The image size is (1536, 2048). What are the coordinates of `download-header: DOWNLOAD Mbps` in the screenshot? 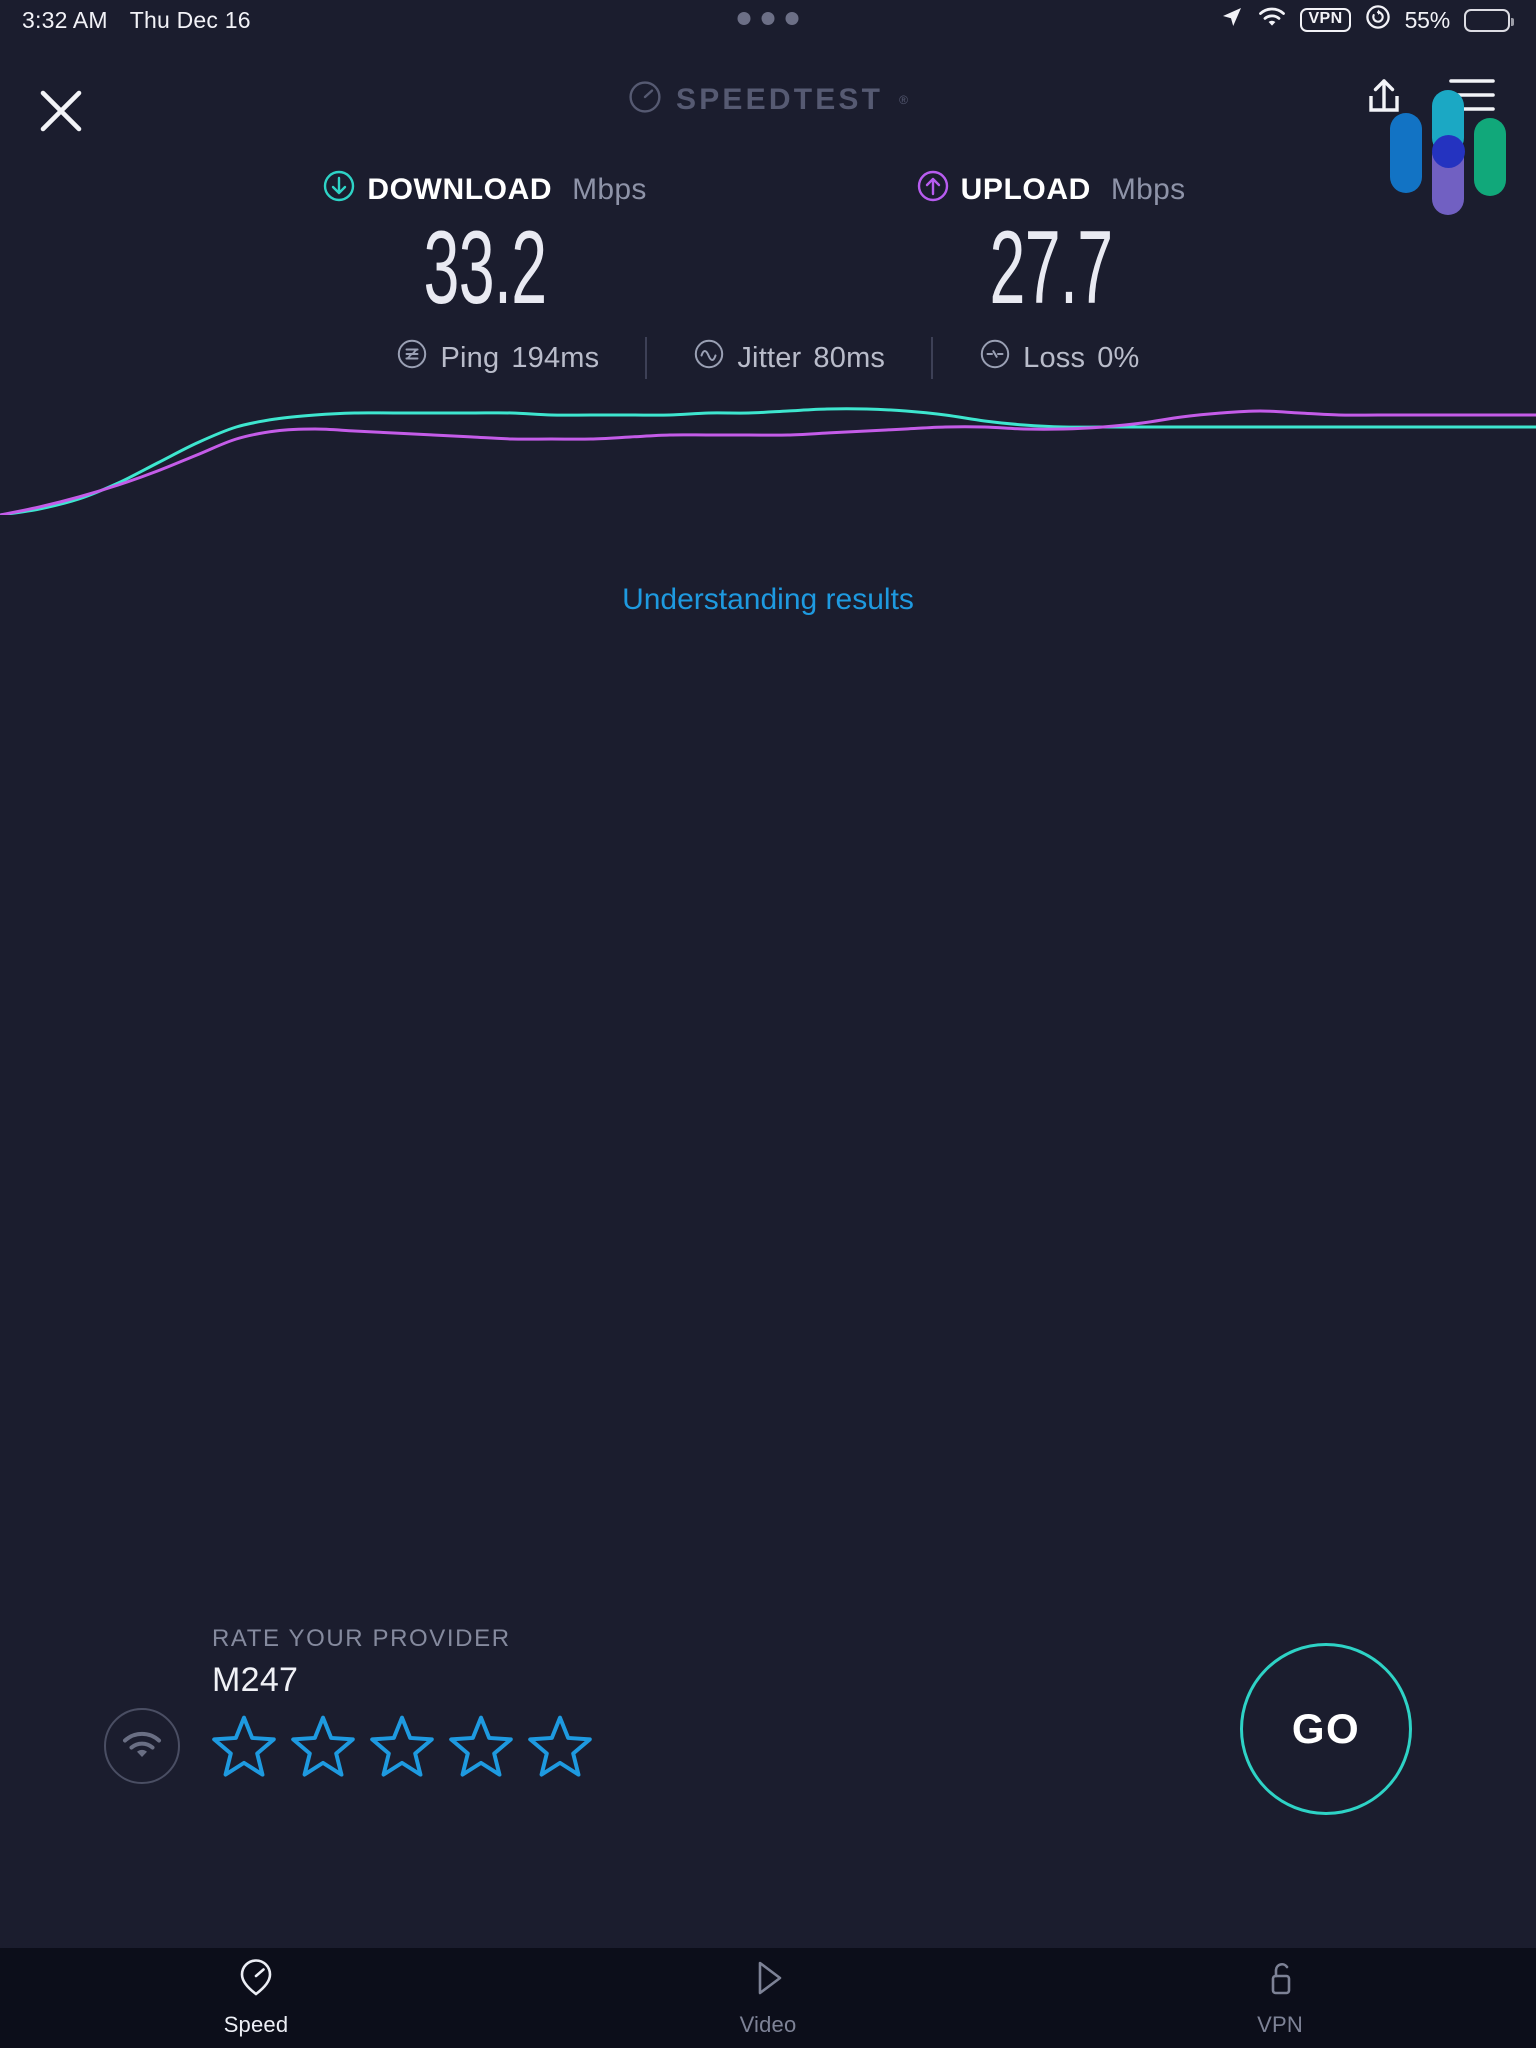 It's located at (485, 190).